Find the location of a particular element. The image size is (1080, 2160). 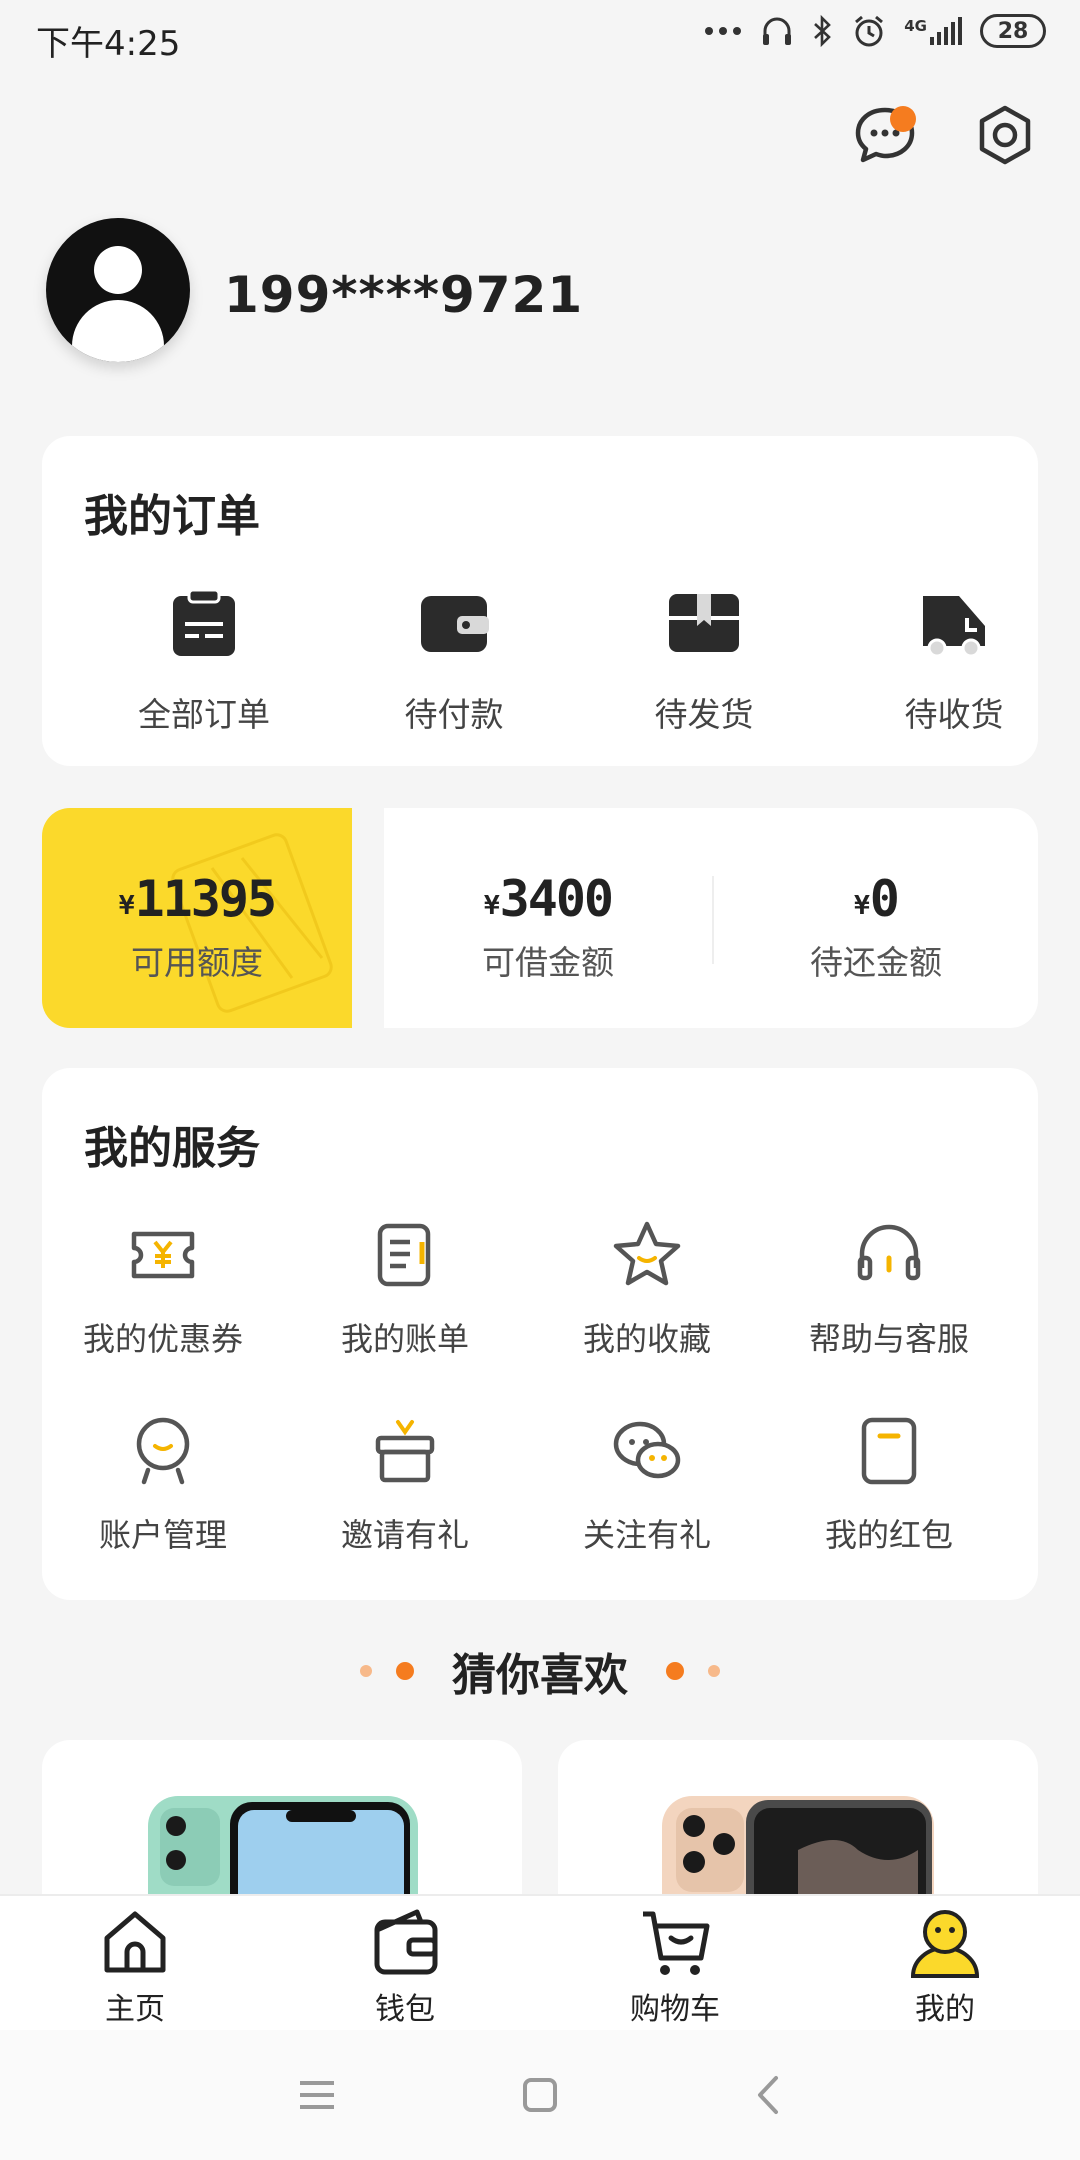

battery-icon: 28 is located at coordinates (1013, 31).